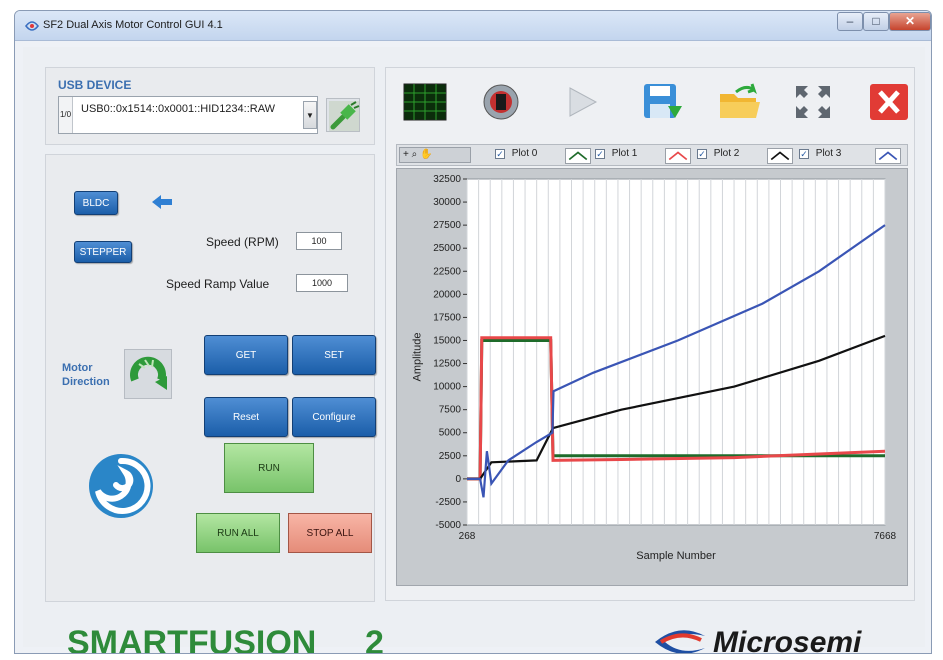 The height and width of the screenshot is (660, 943). I want to click on stepper-button: STEPPER, so click(103, 252).